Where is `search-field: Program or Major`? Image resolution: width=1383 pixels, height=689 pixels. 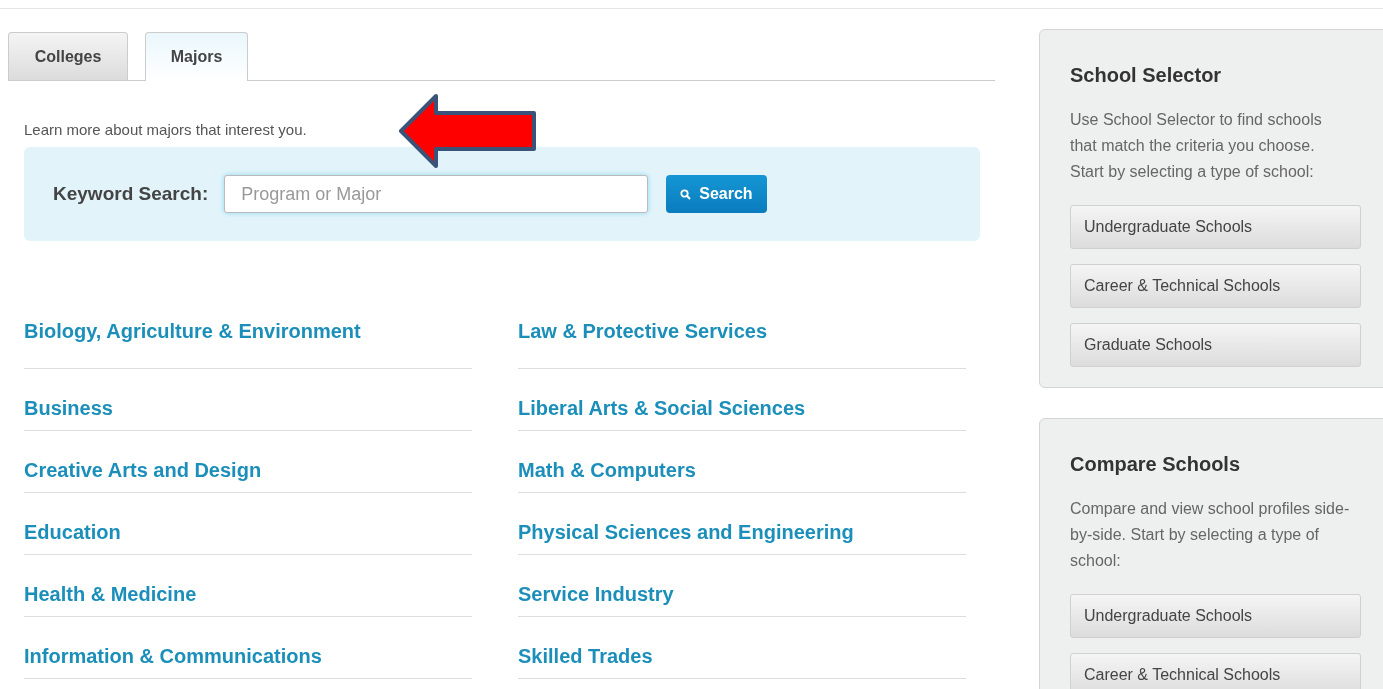 search-field: Program or Major is located at coordinates (436, 194).